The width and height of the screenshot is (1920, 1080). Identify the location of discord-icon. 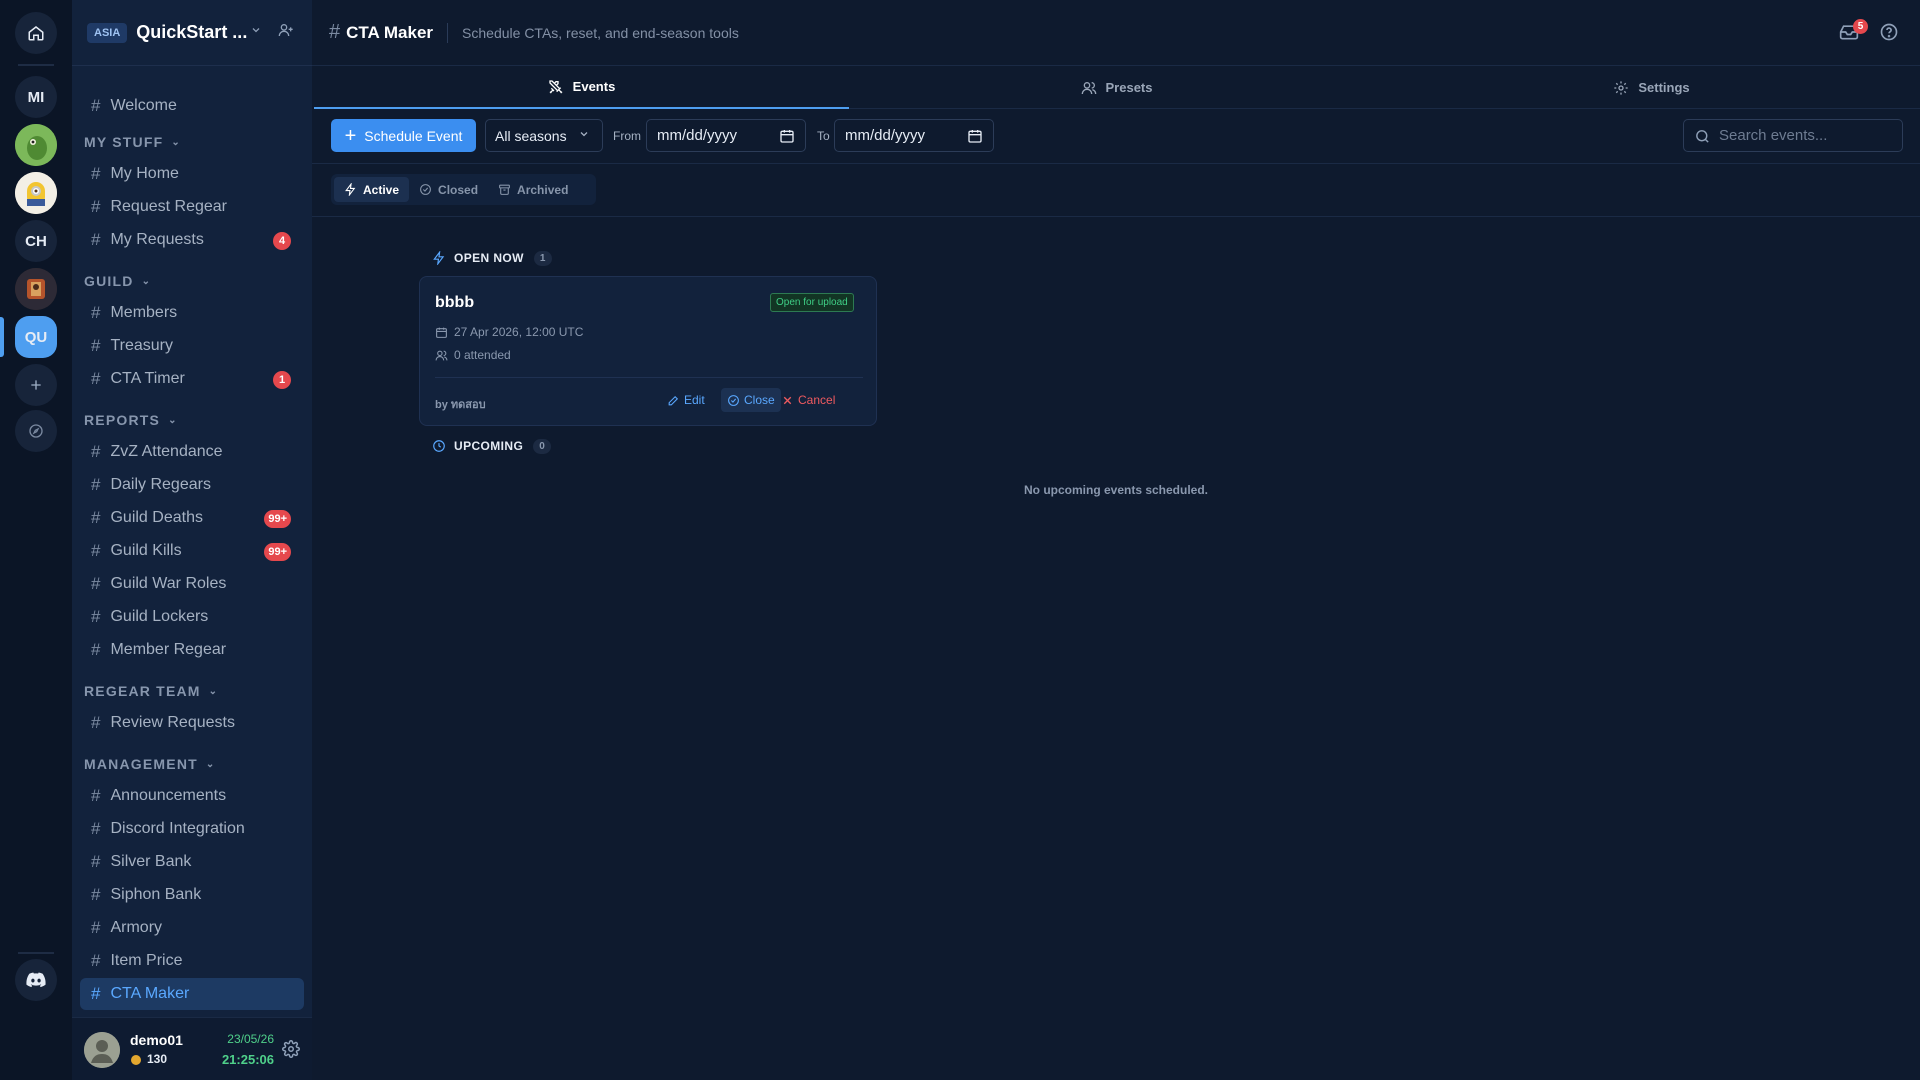
(36, 980).